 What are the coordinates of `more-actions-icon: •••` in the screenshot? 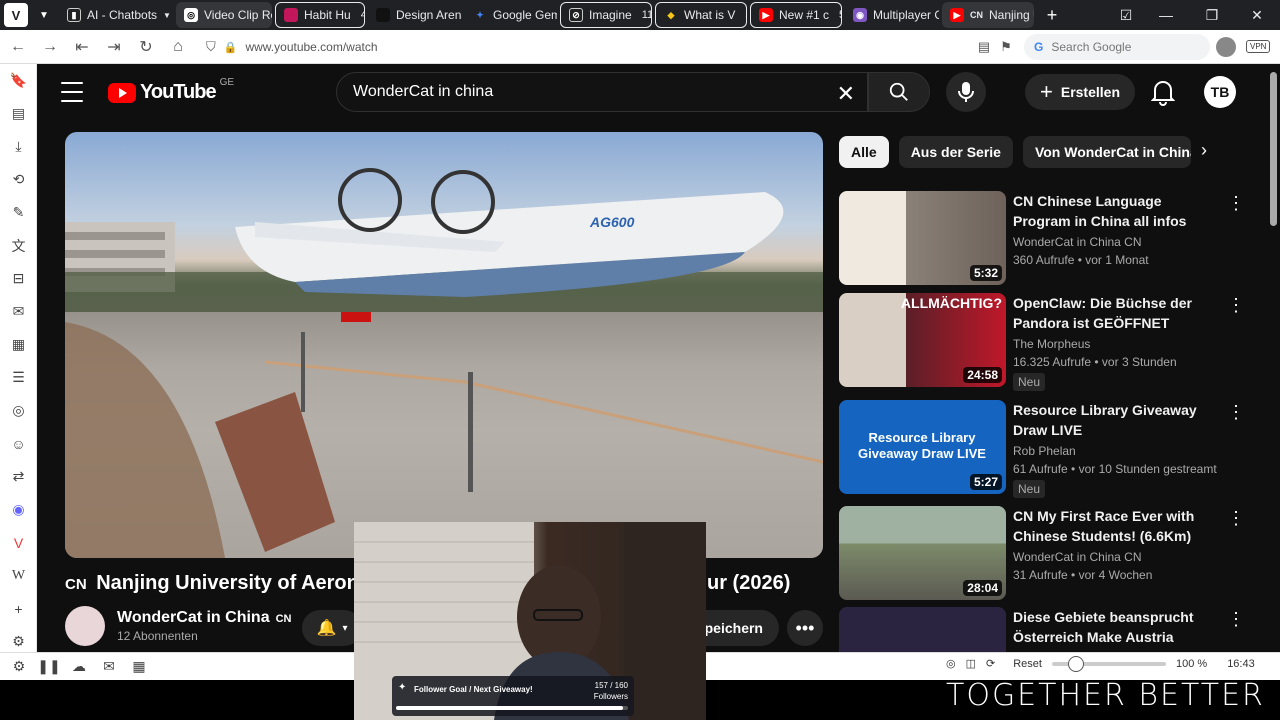 It's located at (805, 628).